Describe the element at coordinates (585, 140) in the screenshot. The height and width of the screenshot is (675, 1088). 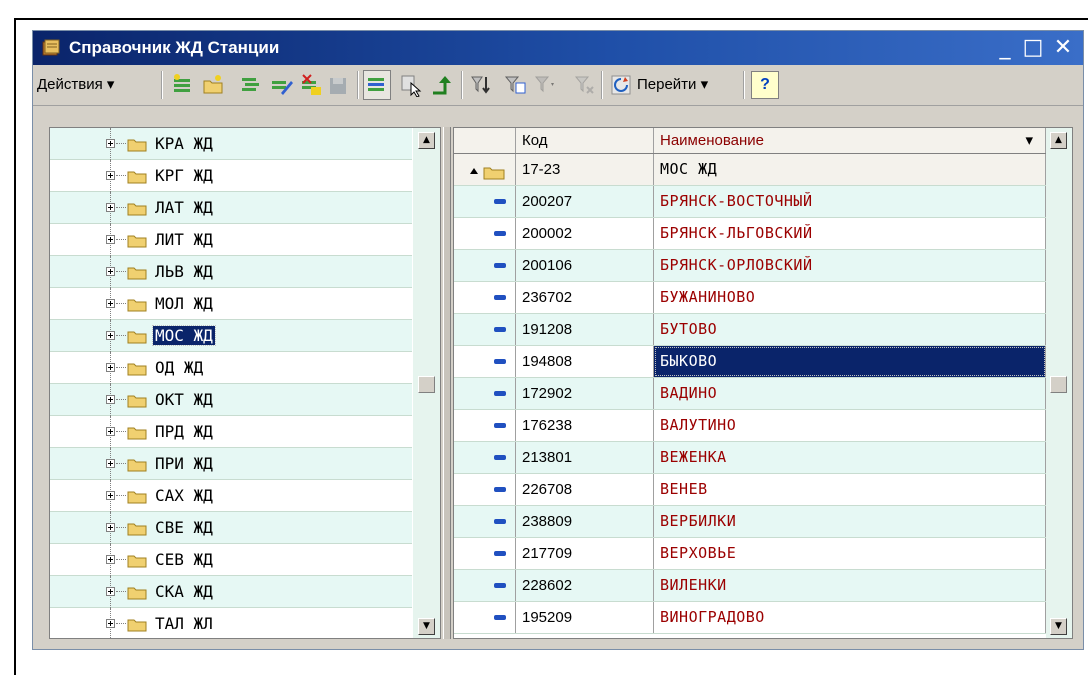
I see `code-column-header: Код` at that location.